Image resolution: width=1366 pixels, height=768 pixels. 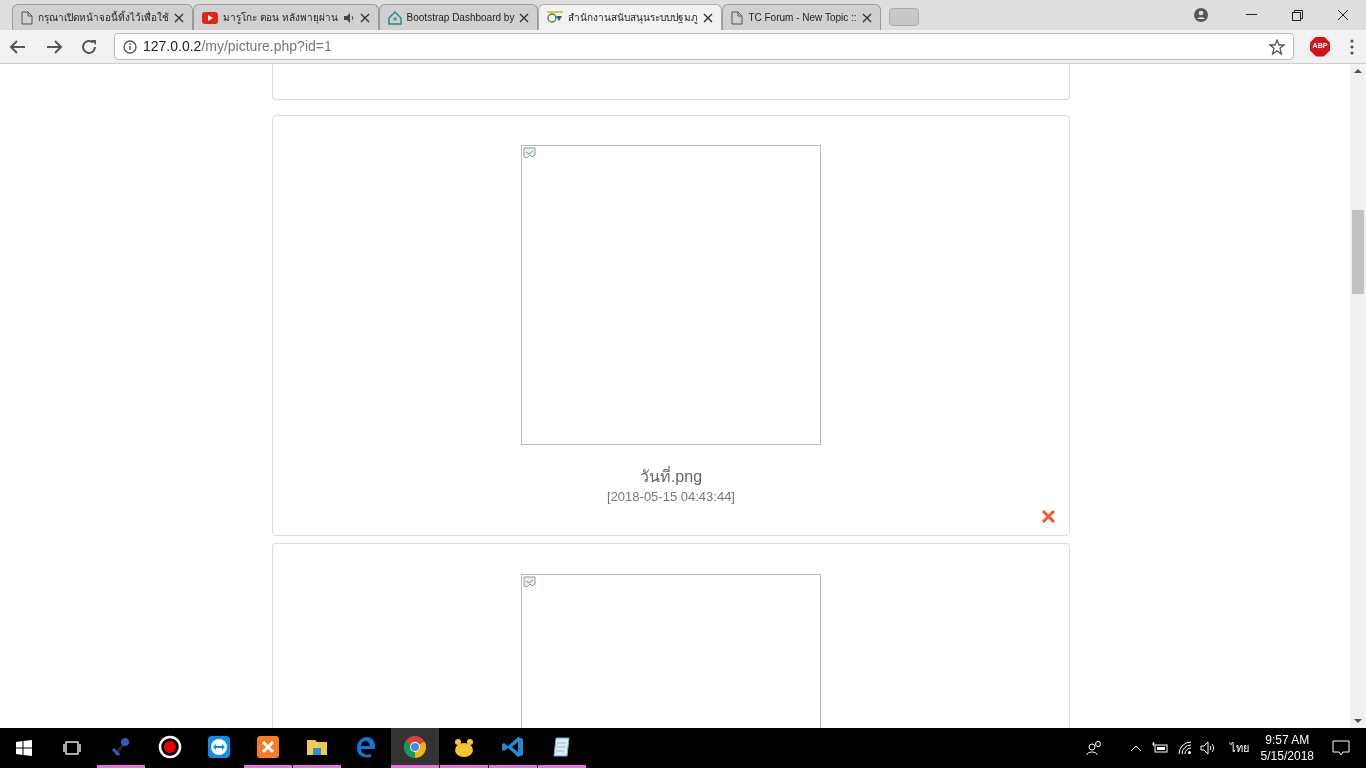 What do you see at coordinates (1184, 748) in the screenshot?
I see `wifi-icon` at bounding box center [1184, 748].